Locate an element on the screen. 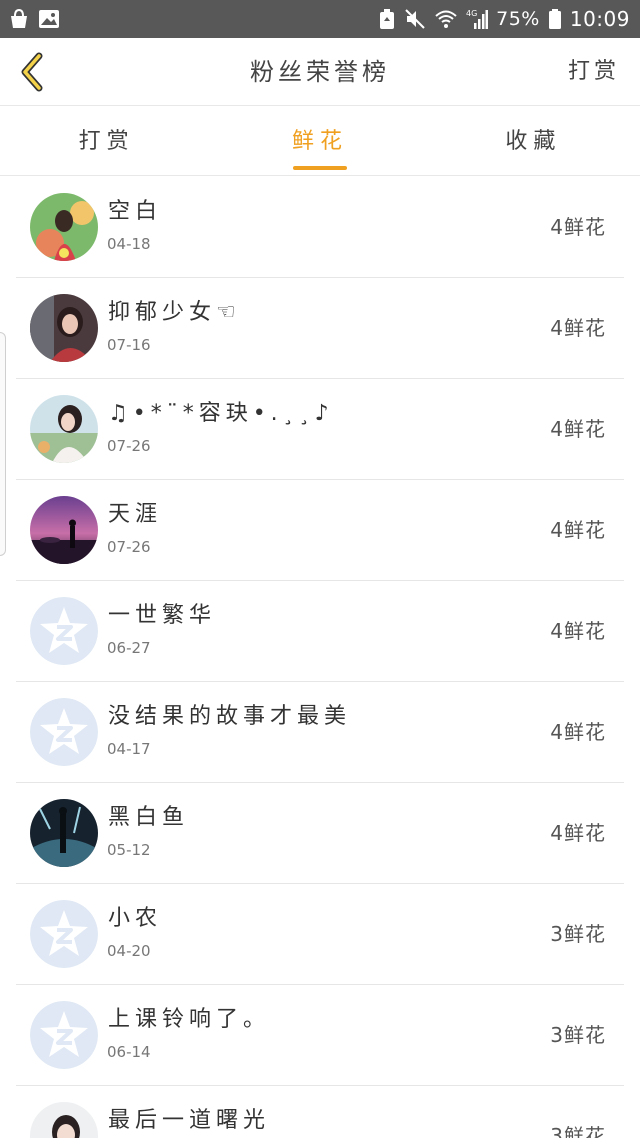 Image resolution: width=640 pixels, height=1138 pixels. fan-date: 04-20 is located at coordinates (129, 951).